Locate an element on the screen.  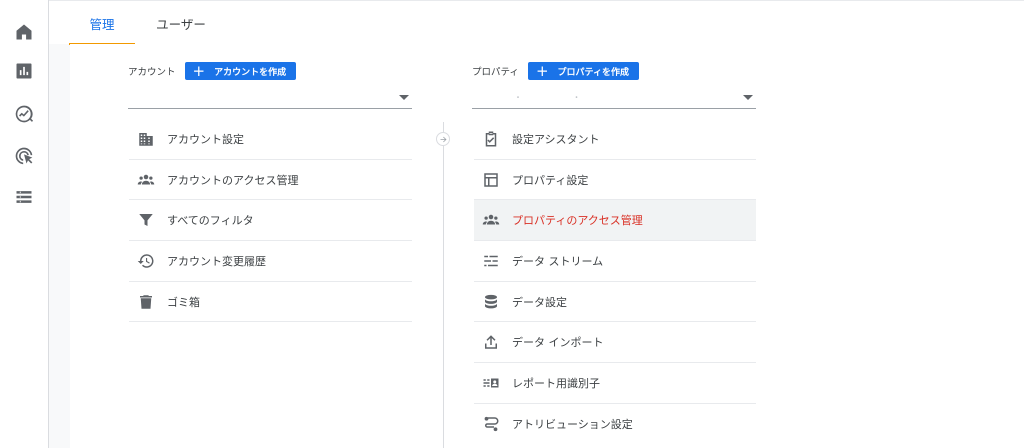
clipboard-check-icon is located at coordinates (491, 139).